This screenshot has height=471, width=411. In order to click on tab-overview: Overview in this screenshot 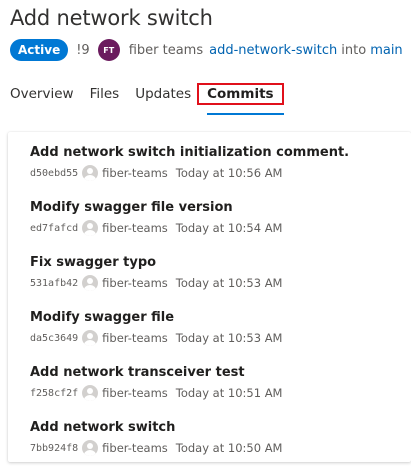, I will do `click(42, 94)`.